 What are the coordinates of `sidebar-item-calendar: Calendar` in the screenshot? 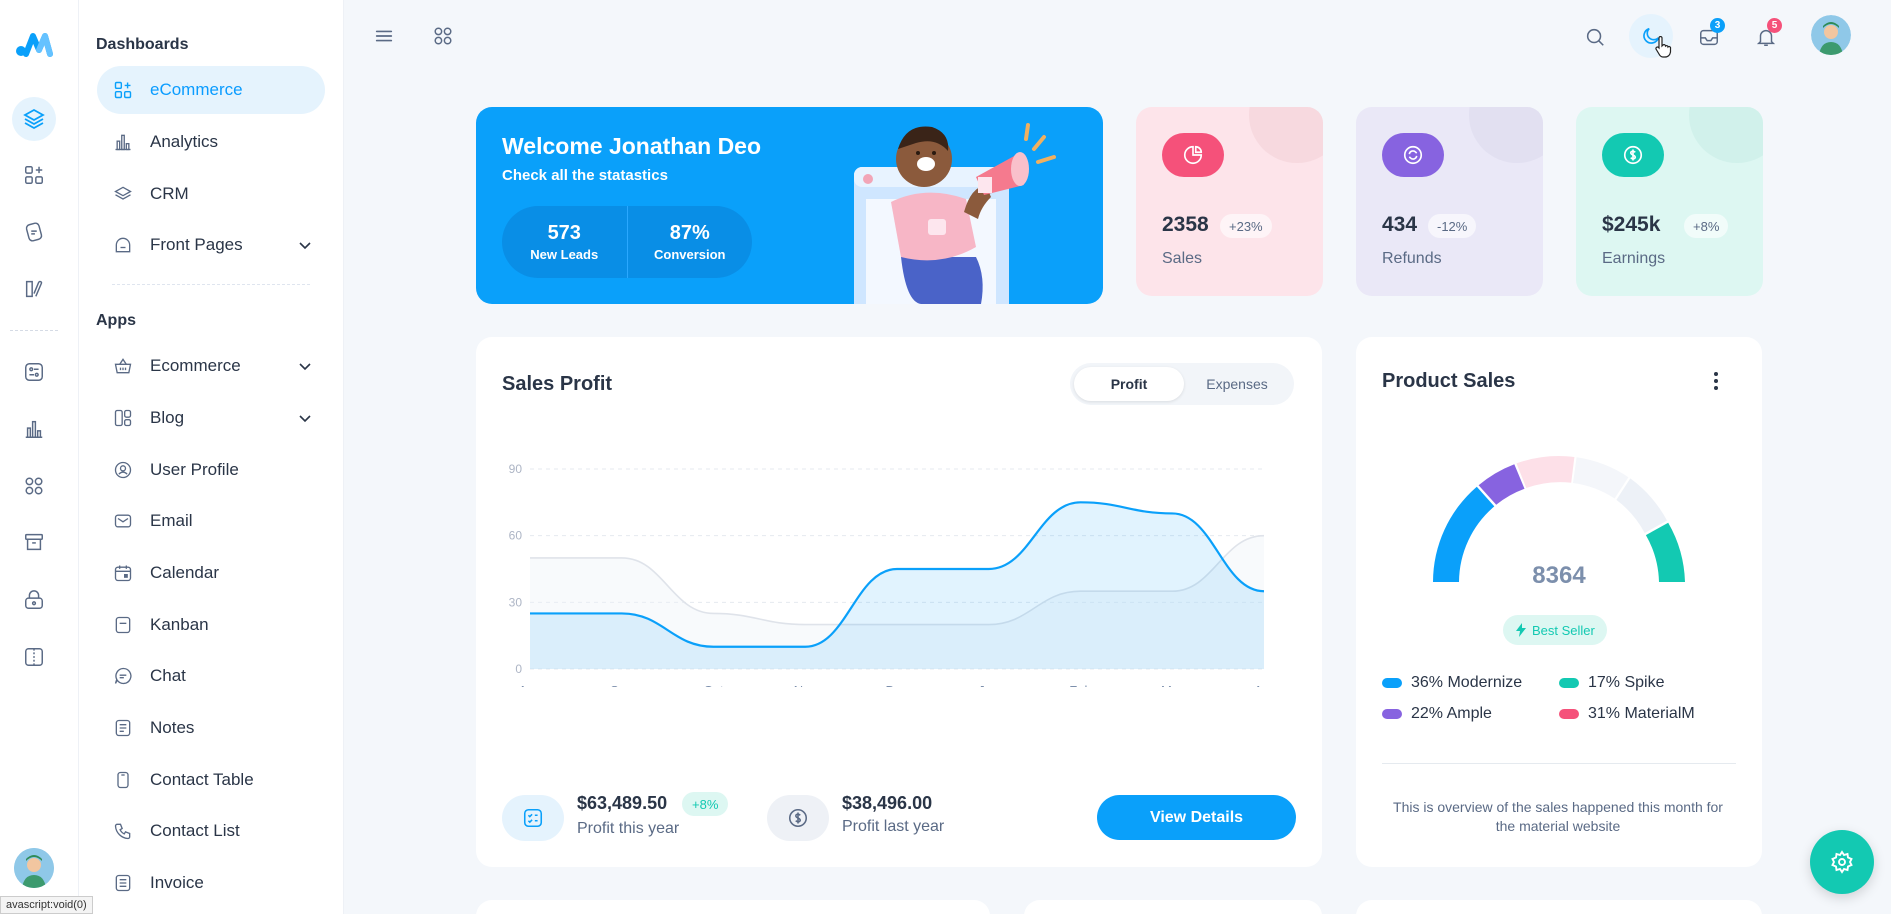 It's located at (211, 573).